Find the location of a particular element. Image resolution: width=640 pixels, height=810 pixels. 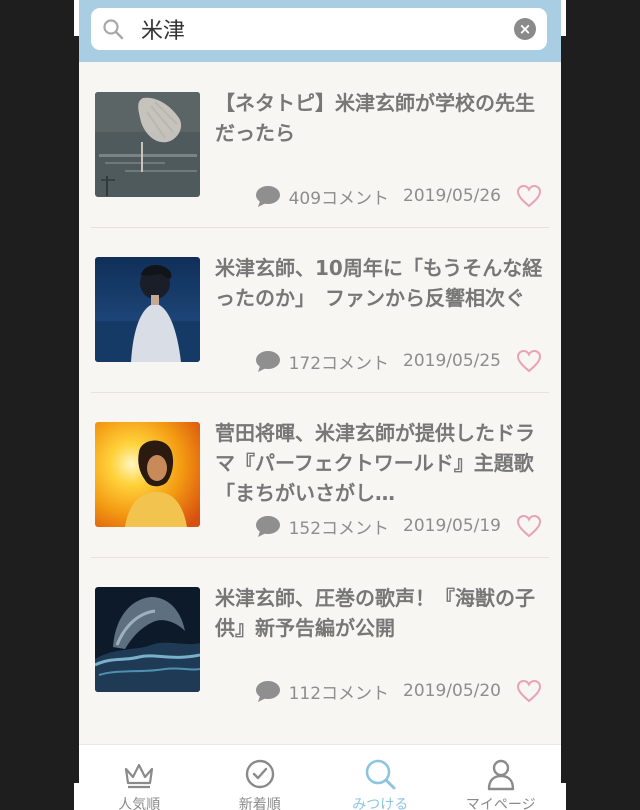

crown-icon is located at coordinates (139, 776).